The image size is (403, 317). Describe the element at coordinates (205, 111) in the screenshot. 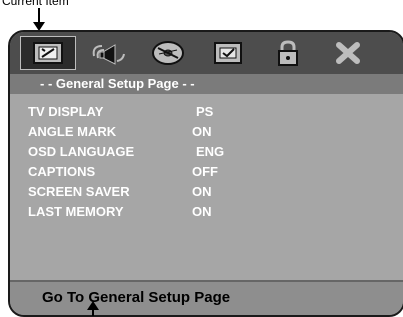

I see `setting-value: PS` at that location.